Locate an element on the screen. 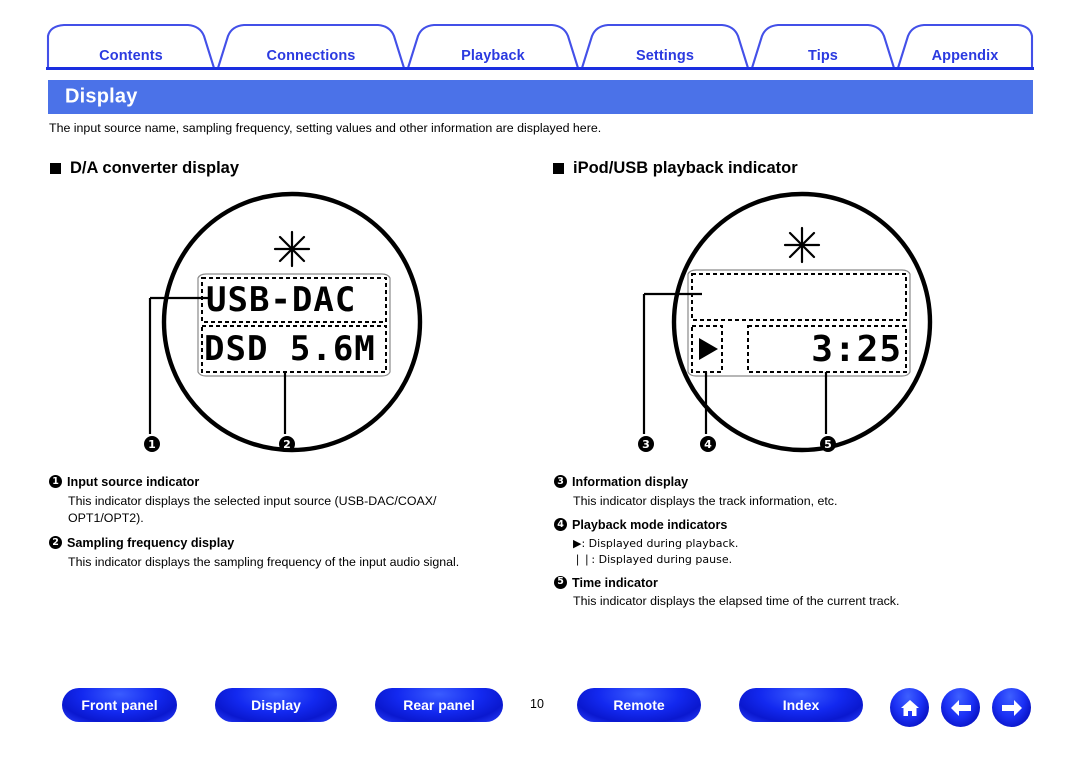  footer-home-button is located at coordinates (909, 707).